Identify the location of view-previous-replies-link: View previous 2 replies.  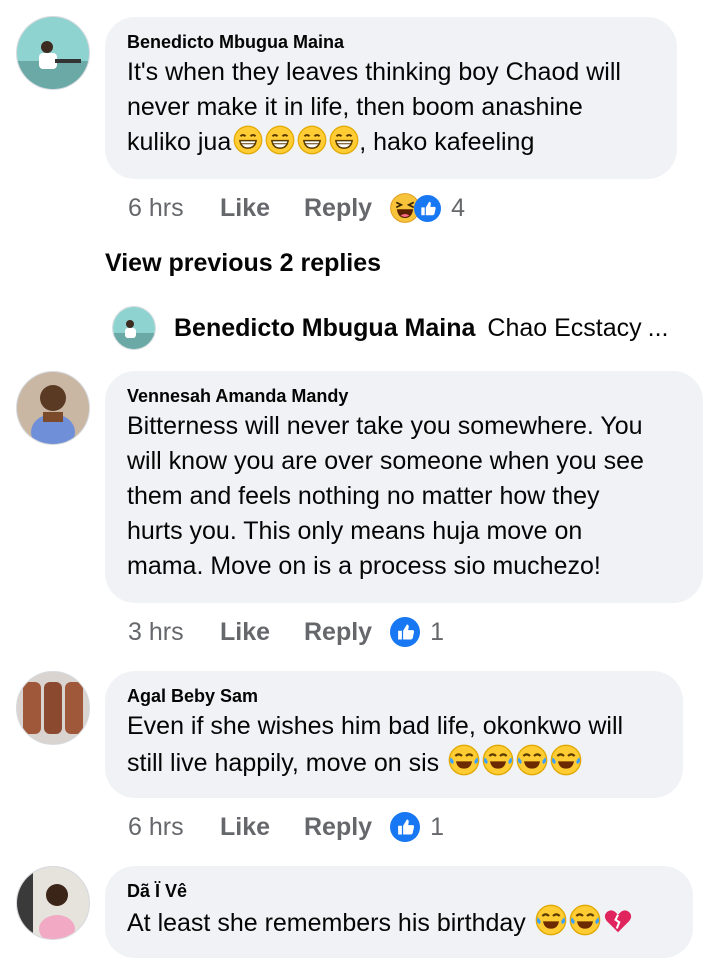
(243, 263).